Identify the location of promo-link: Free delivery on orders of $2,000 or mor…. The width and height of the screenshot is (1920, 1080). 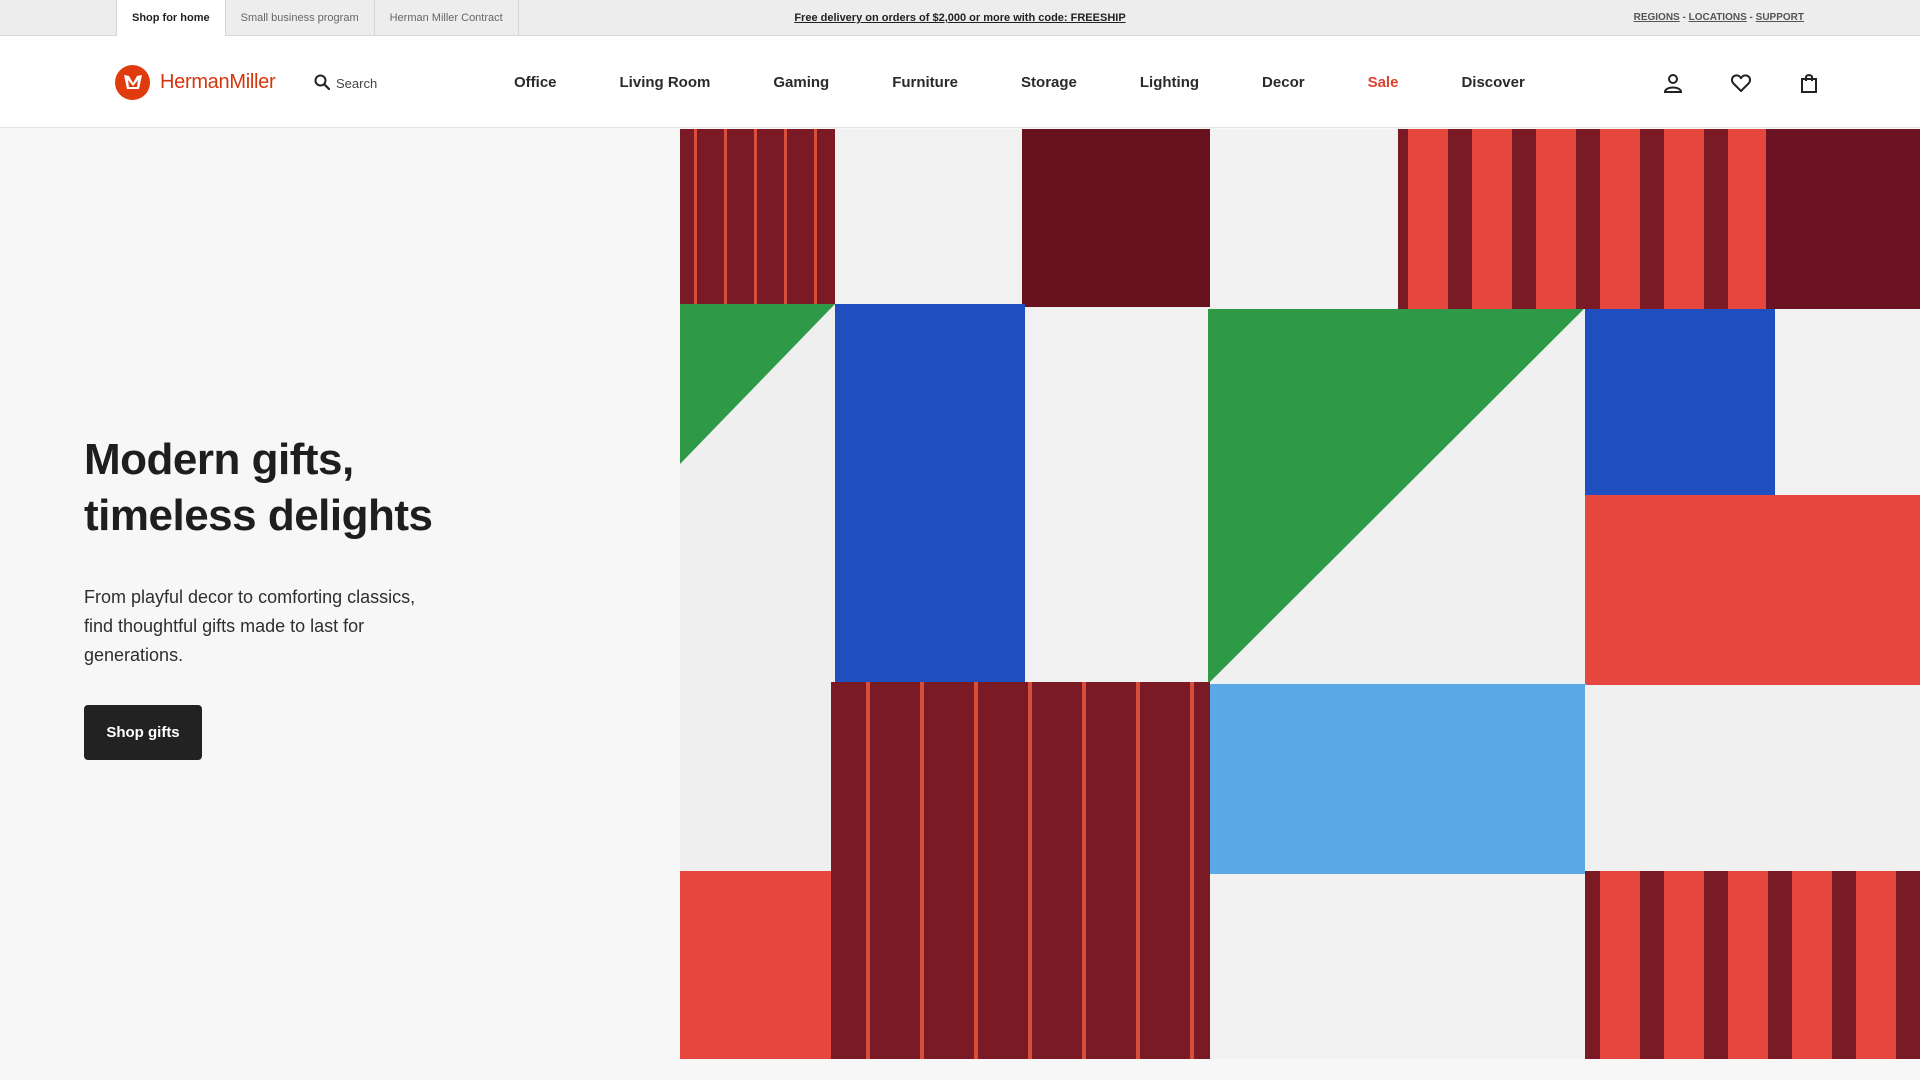
(959, 18).